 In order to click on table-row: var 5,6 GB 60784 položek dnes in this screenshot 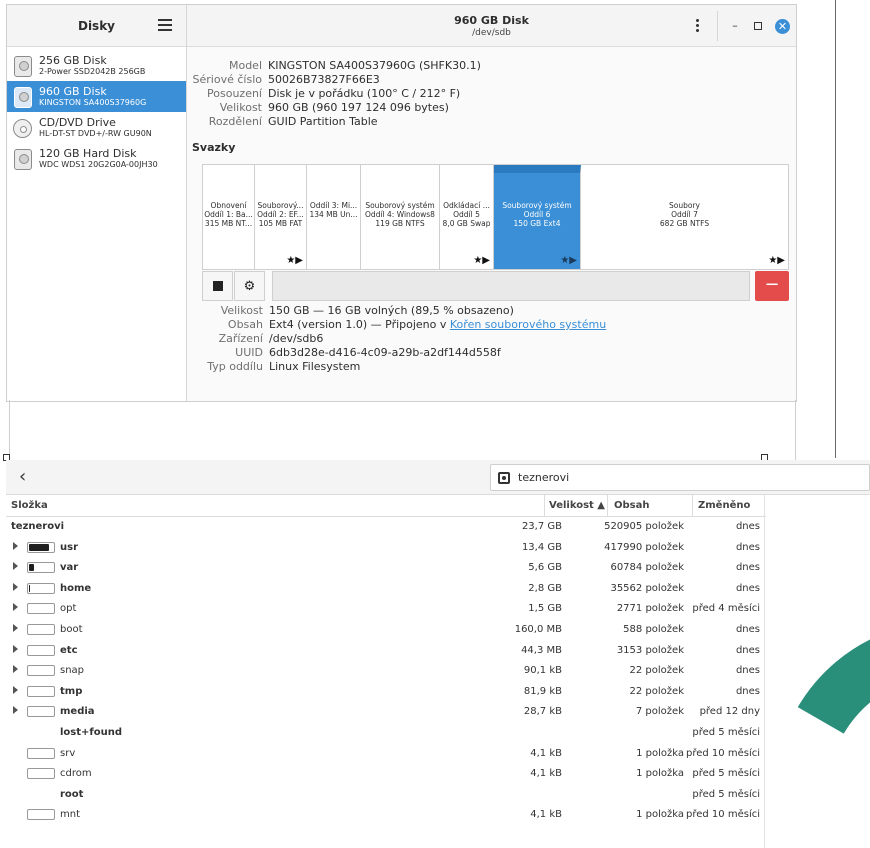, I will do `click(386, 568)`.